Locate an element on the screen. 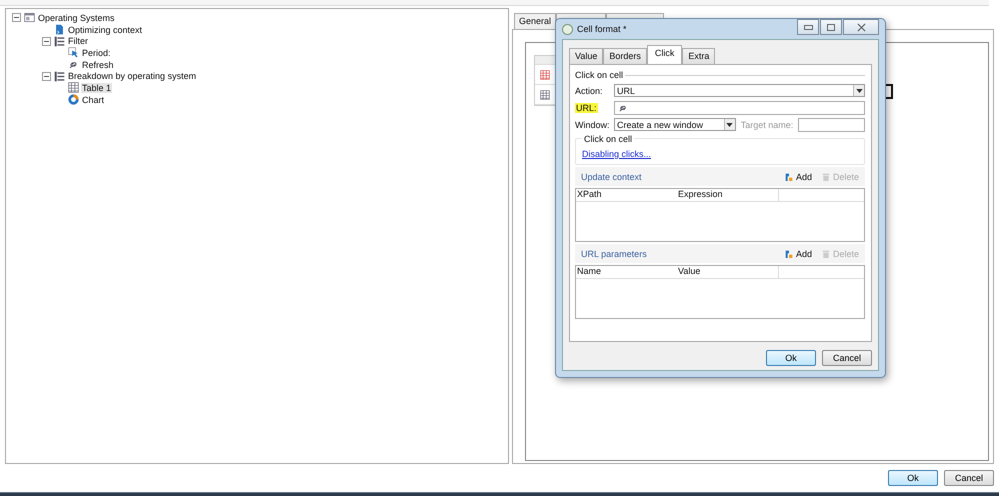 Image resolution: width=999 pixels, height=496 pixels. tab: Borders is located at coordinates (625, 56).